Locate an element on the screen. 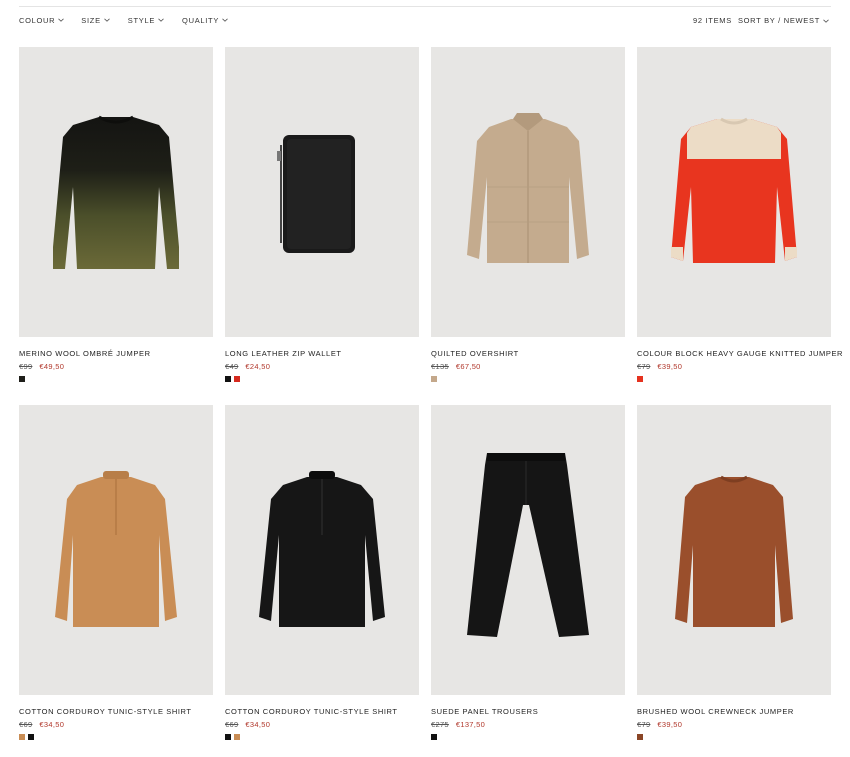 Image resolution: width=850 pixels, height=757 pixels. product-name: LONG LEATHER ZIP WALLET is located at coordinates (322, 353).